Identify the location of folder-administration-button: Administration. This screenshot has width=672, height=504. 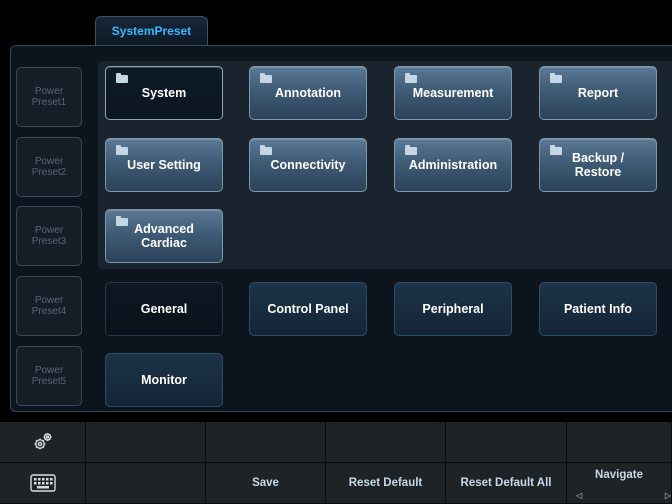
(453, 165).